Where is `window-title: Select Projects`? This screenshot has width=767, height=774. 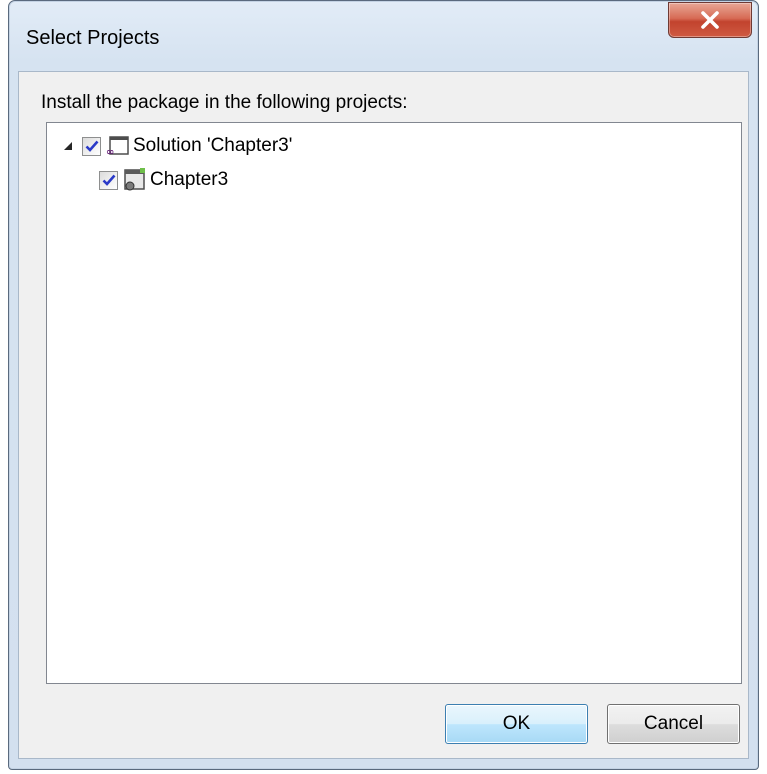 window-title: Select Projects is located at coordinates (93, 38).